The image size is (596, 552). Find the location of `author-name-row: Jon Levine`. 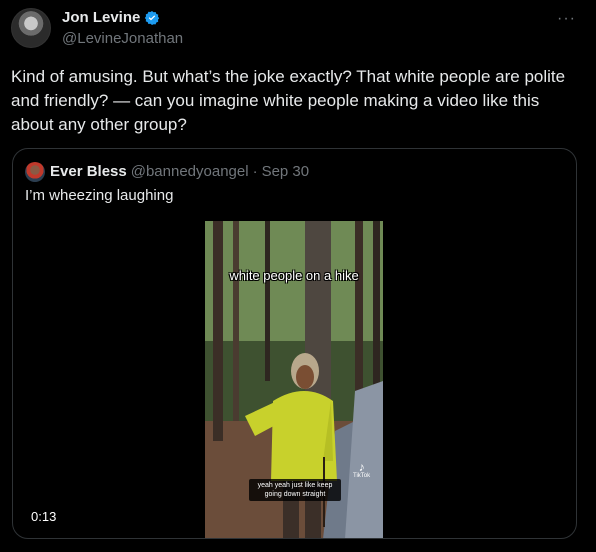

author-name-row: Jon Levine is located at coordinates (122, 17).